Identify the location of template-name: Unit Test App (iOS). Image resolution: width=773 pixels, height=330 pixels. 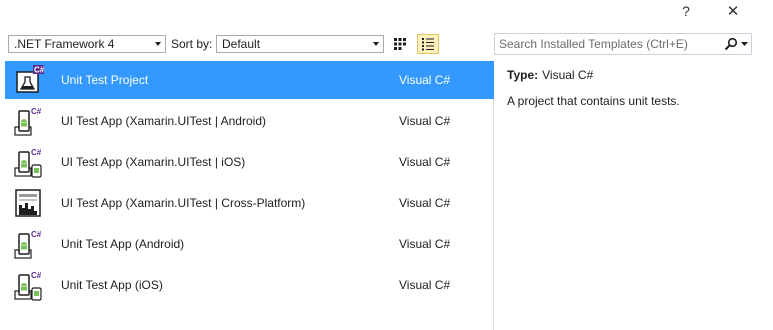
(112, 285).